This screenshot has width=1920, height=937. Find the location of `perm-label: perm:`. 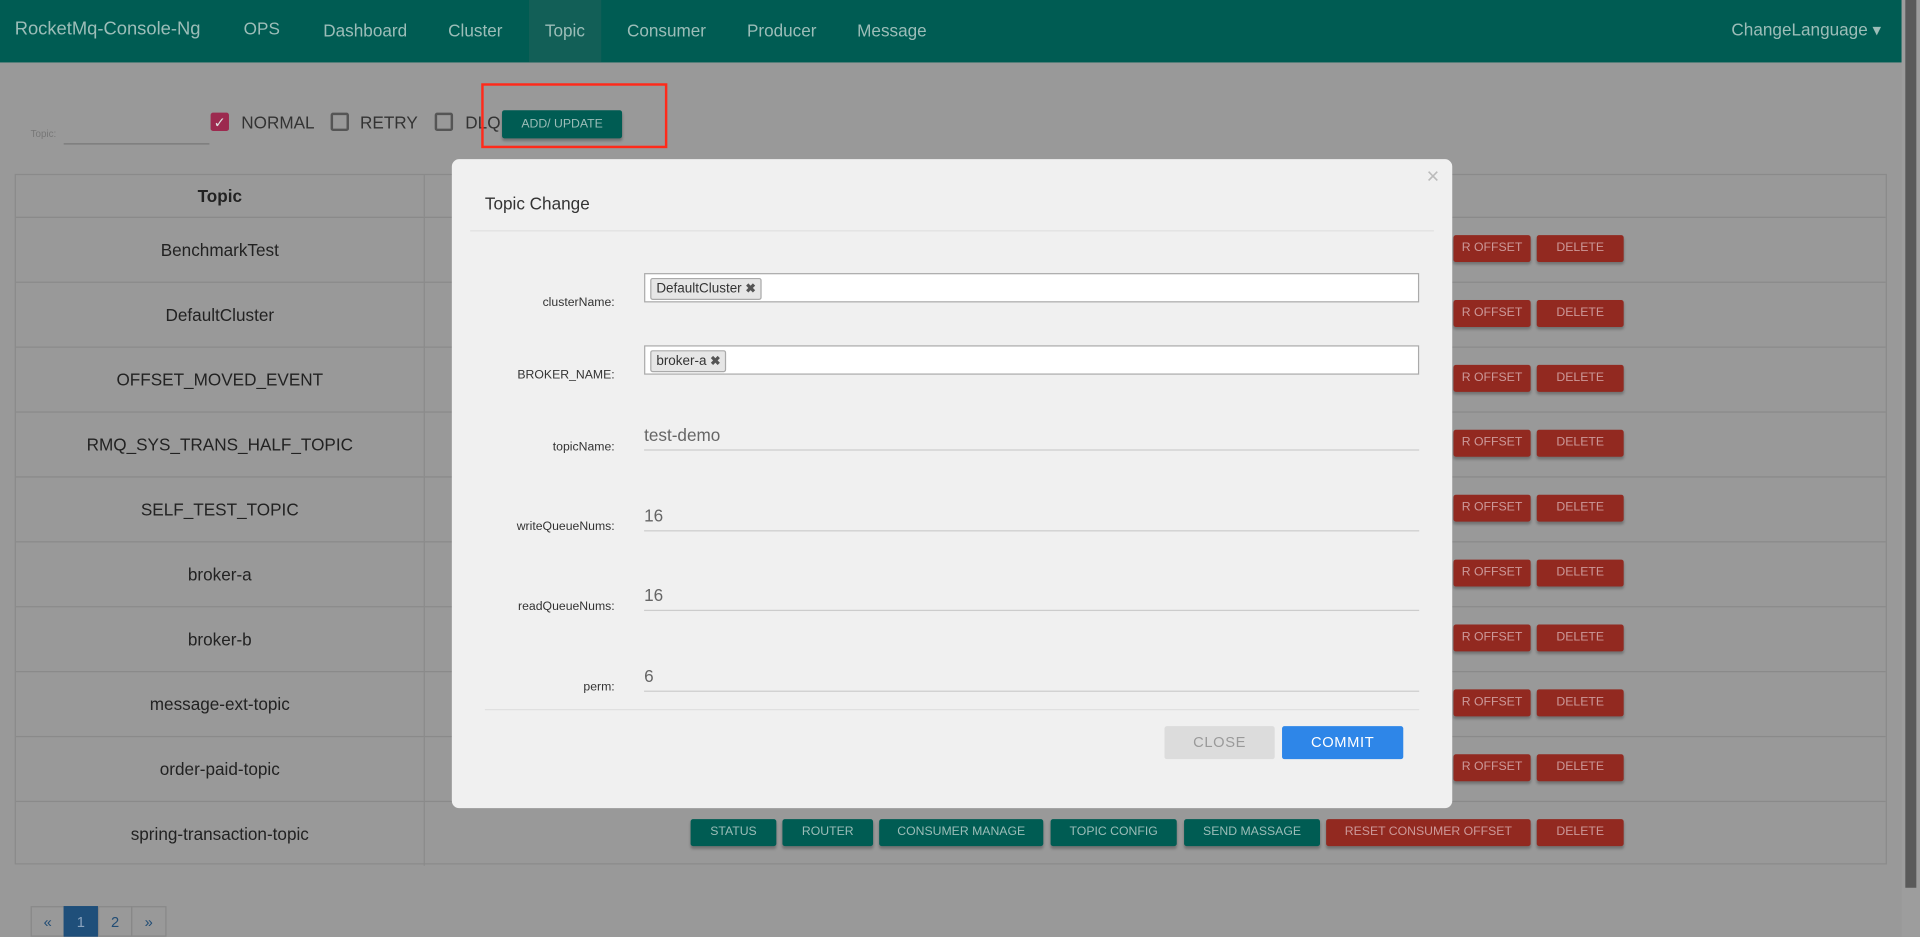

perm-label: perm: is located at coordinates (599, 687).